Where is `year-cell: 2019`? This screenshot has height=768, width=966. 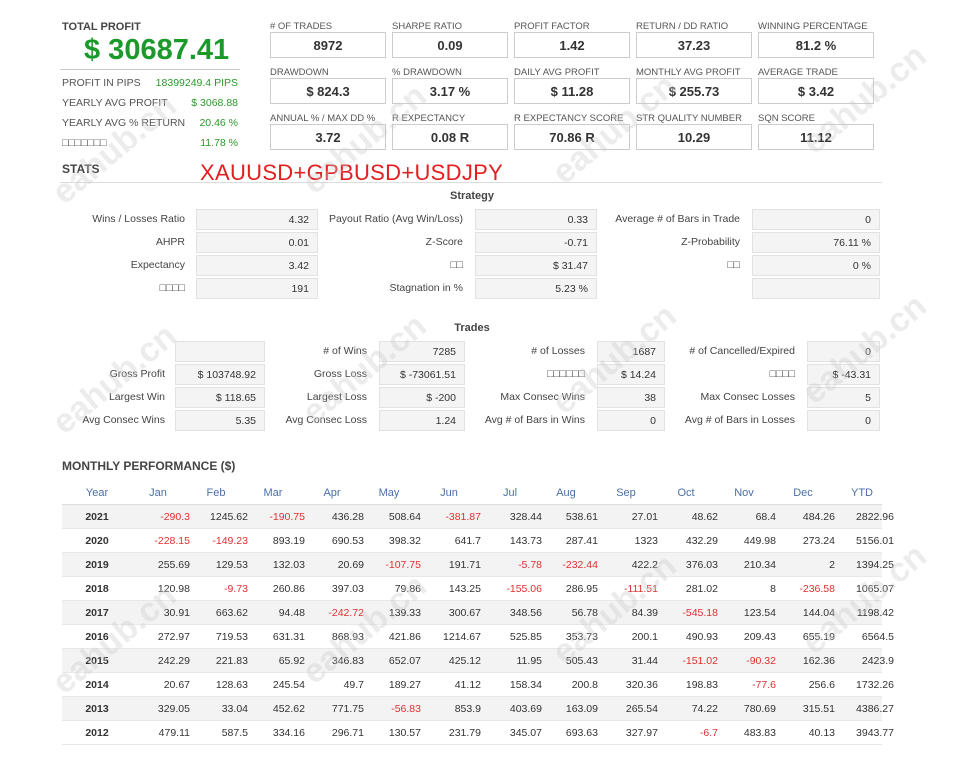 year-cell: 2019 is located at coordinates (97, 565).